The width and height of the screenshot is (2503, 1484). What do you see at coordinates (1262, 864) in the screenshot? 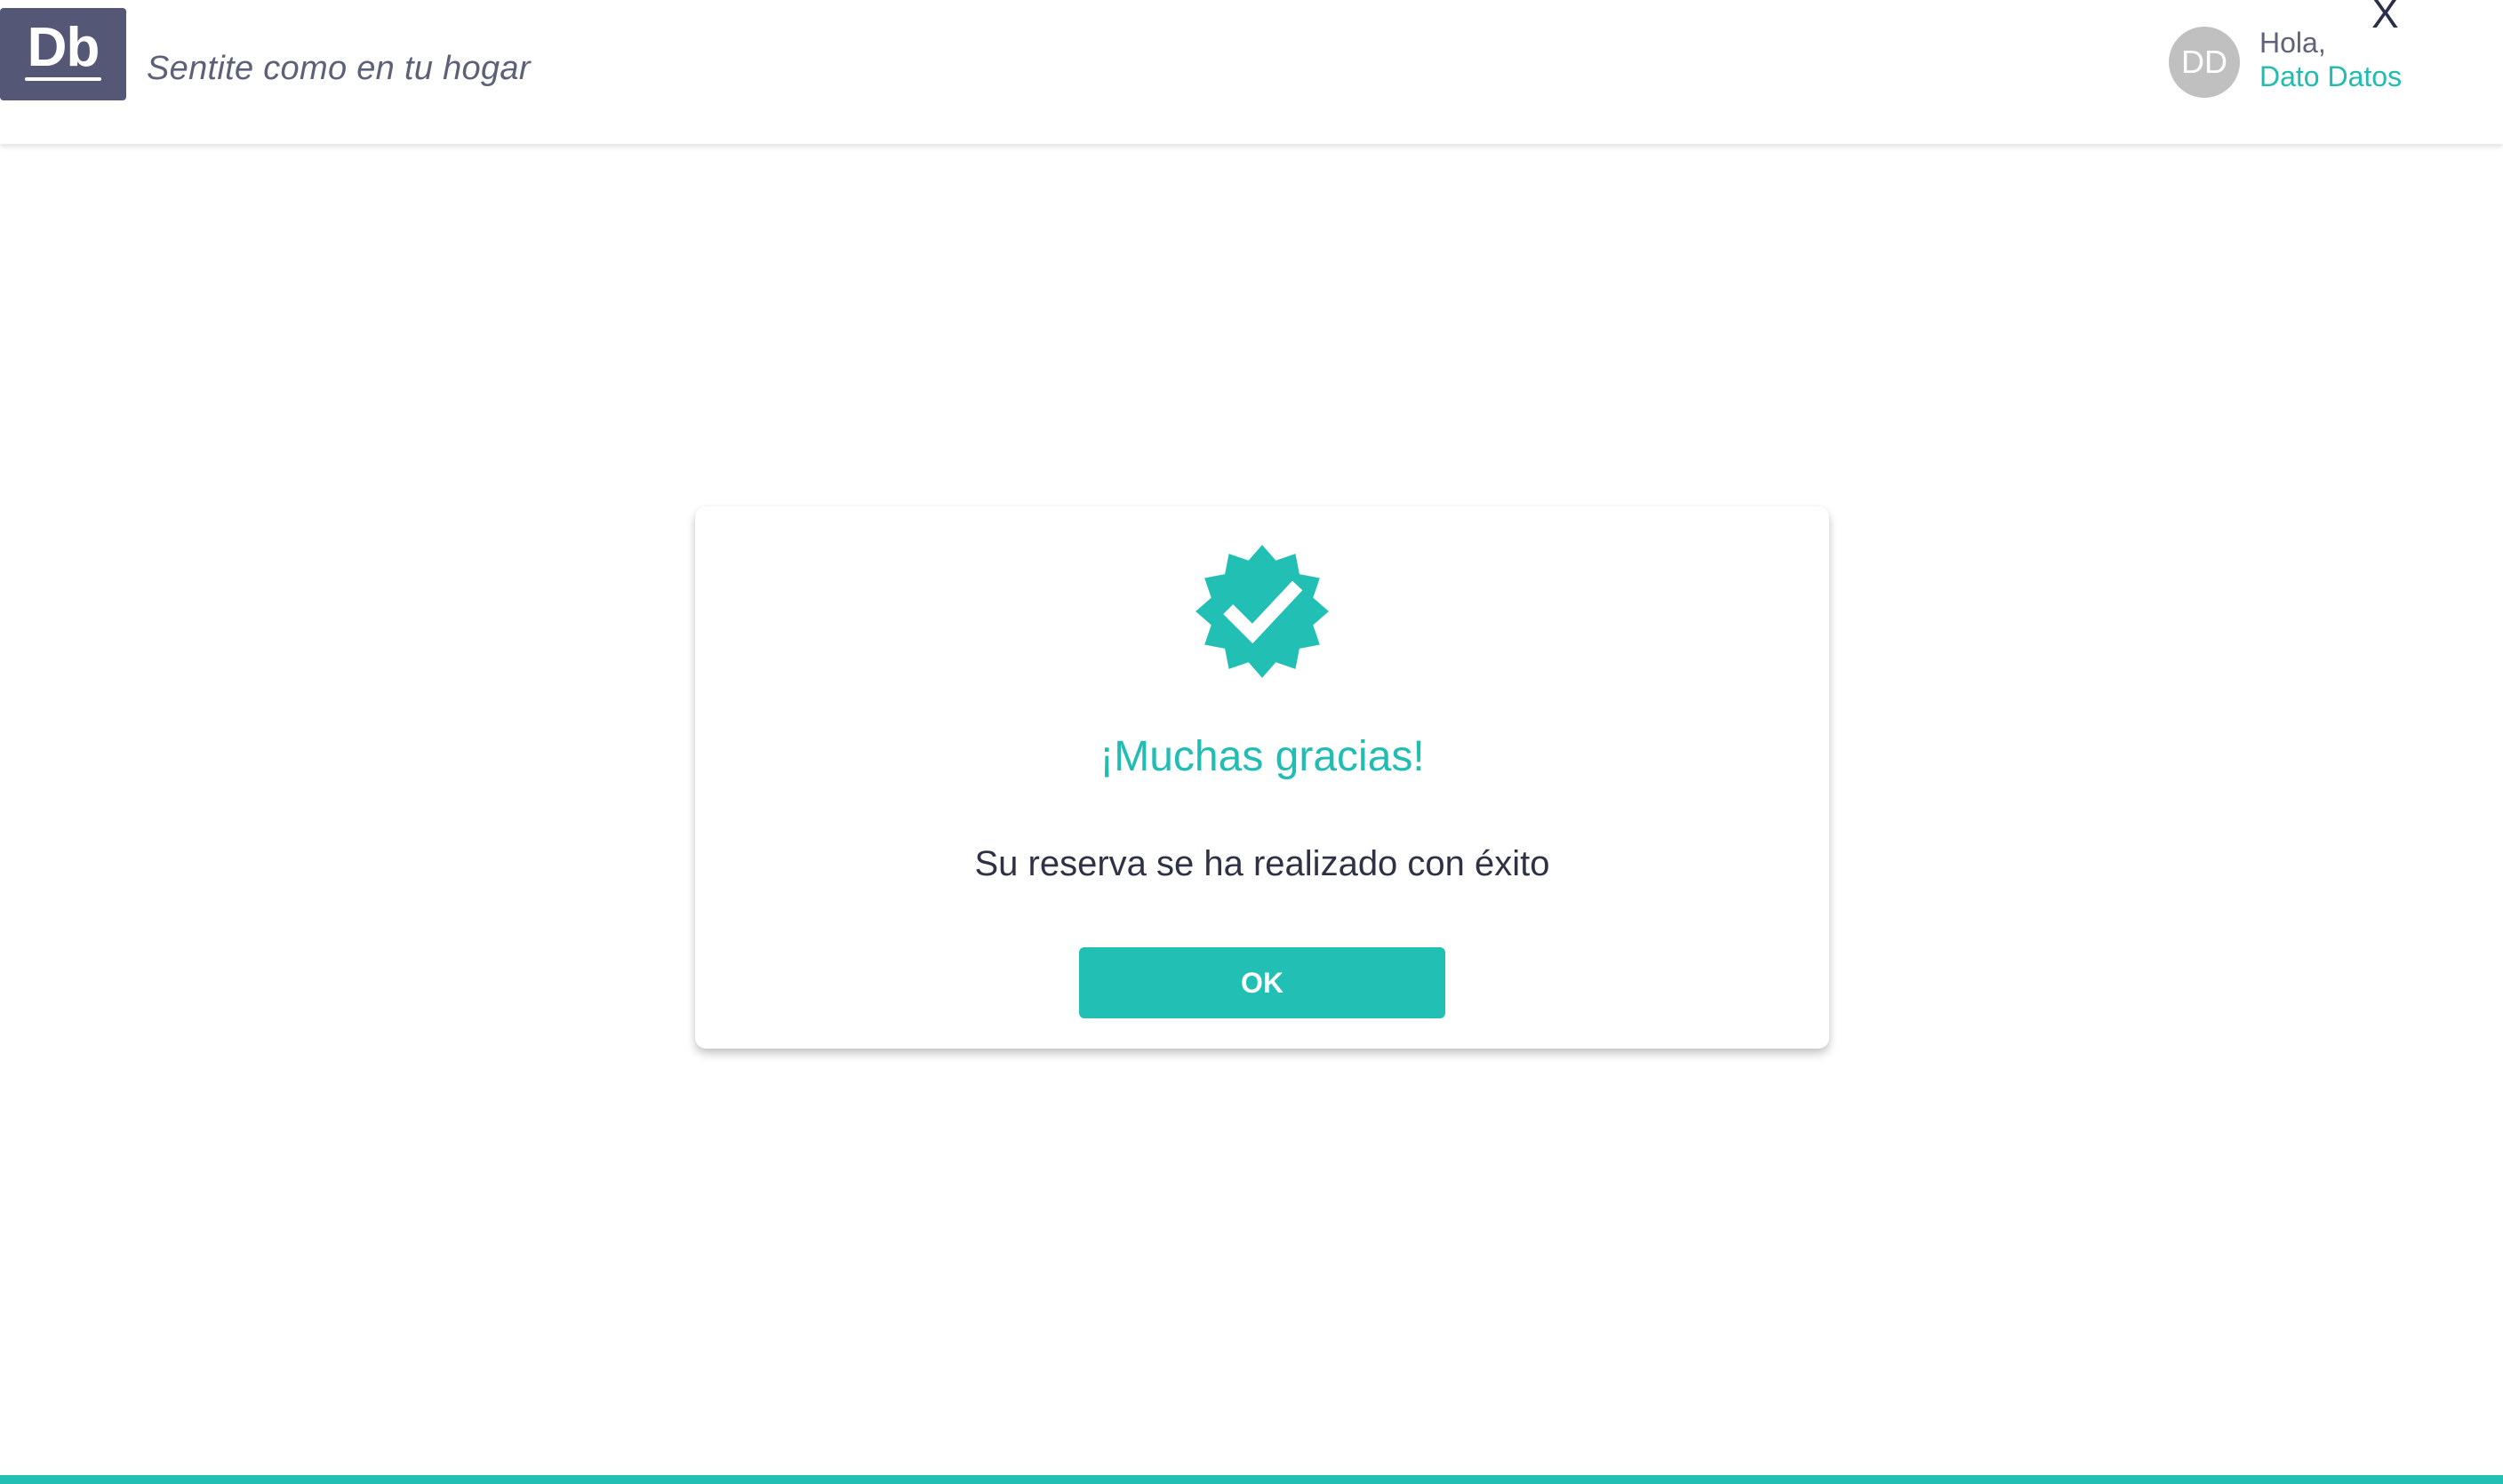
I see `dialog-message: Su reserva se ha realizado con éxito` at bounding box center [1262, 864].